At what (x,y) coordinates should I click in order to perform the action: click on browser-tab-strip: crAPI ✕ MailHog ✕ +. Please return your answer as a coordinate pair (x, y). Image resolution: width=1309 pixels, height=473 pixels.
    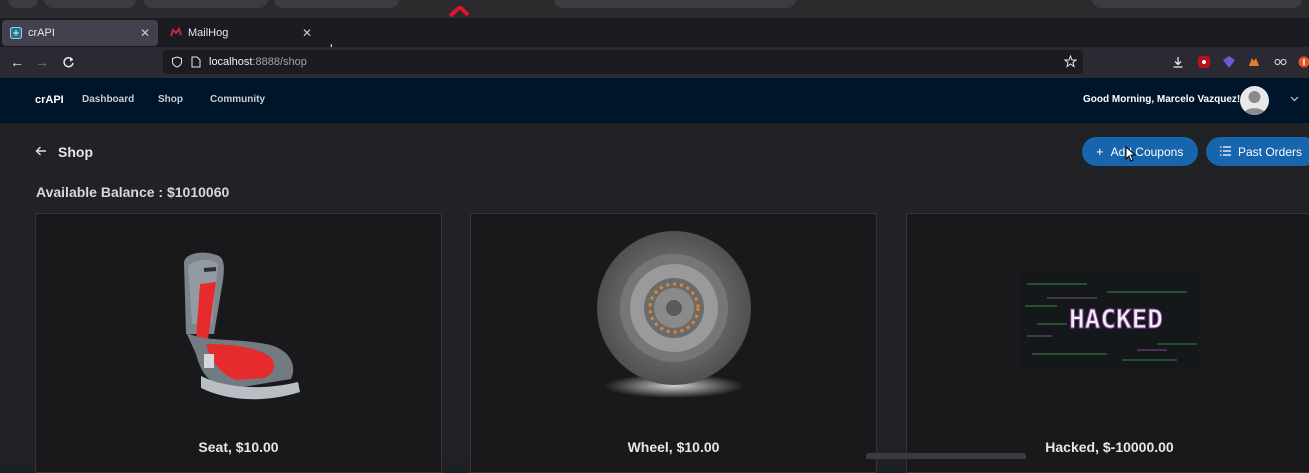
    Looking at the image, I should click on (654, 32).